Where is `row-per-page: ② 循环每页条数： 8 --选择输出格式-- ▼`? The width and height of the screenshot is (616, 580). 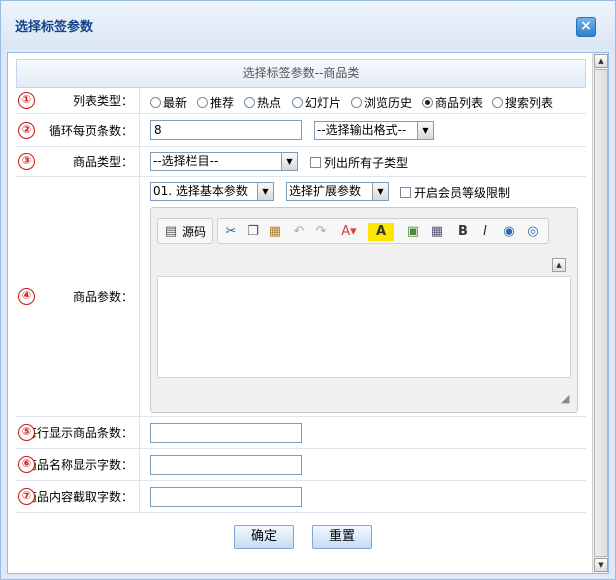
row-per-page: ② 循环每页条数： 8 --选择输出格式-- ▼ is located at coordinates (301, 130).